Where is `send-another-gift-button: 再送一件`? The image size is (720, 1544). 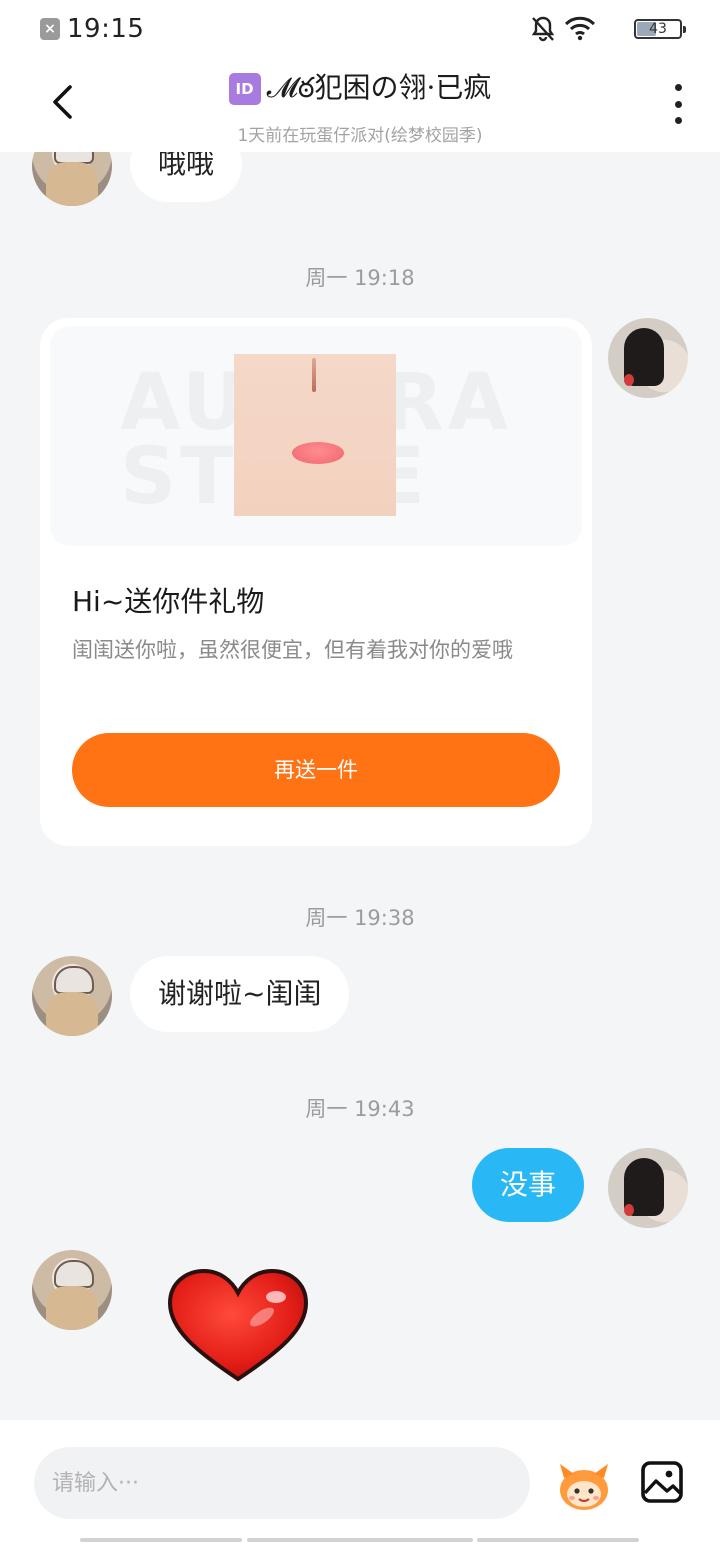 send-another-gift-button: 再送一件 is located at coordinates (316, 770).